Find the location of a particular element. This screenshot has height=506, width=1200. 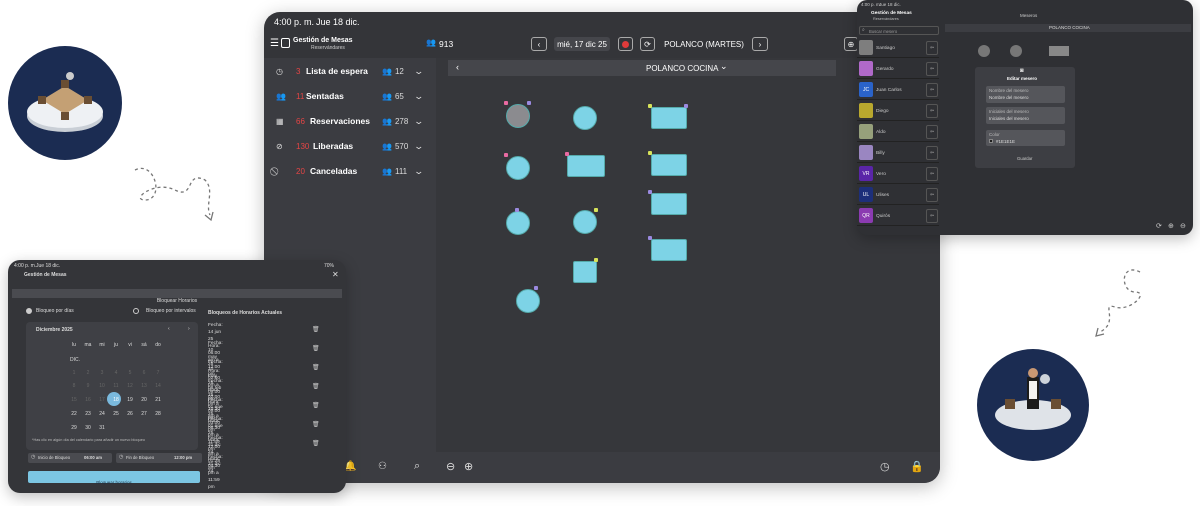

user-button: ⊕ is located at coordinates (851, 44).